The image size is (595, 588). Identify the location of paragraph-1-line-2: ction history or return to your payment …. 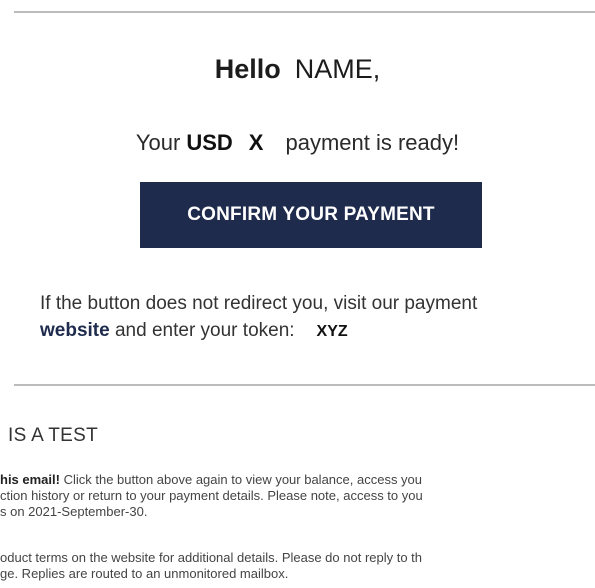
(211, 495).